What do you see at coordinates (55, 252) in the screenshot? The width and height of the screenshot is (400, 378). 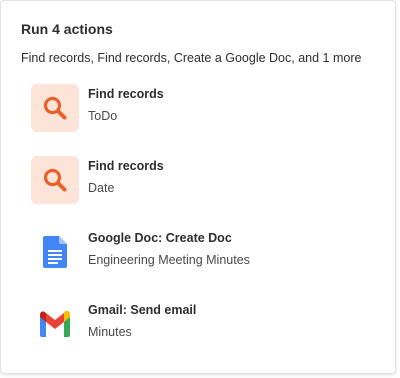 I see `google-docs-icon` at bounding box center [55, 252].